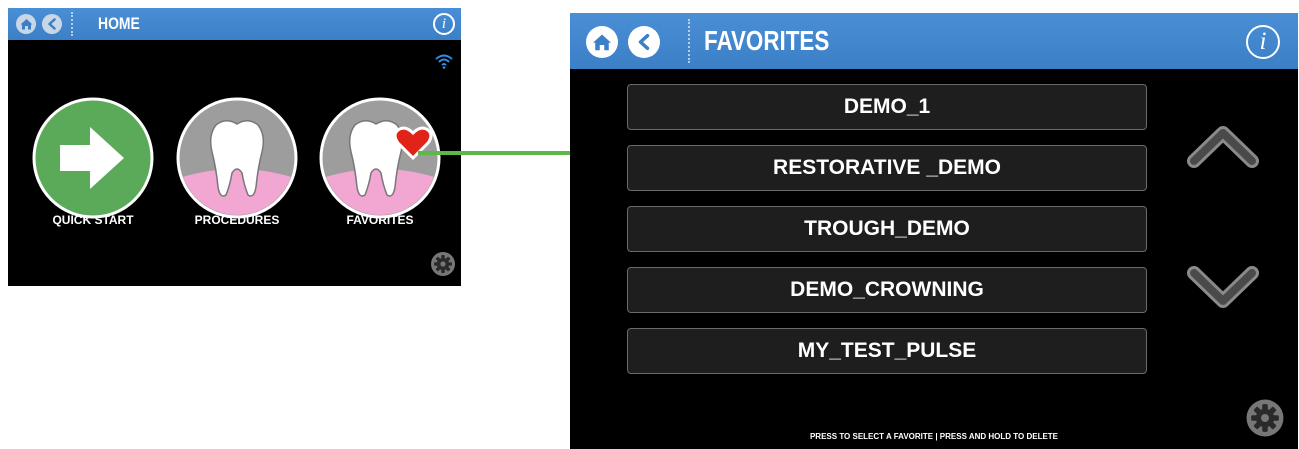 The image size is (1299, 449). Describe the element at coordinates (887, 107) in the screenshot. I see `favorite-item: DEMO_1` at that location.